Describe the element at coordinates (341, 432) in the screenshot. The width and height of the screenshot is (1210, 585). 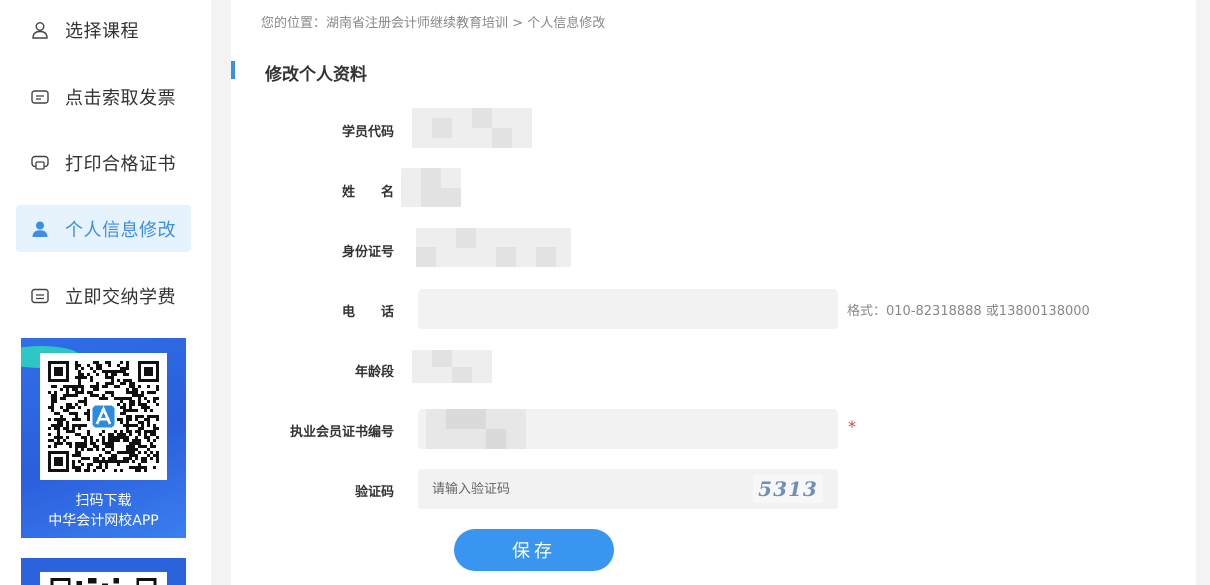
I see `cert-number-label: 执业会员证书编号` at that location.